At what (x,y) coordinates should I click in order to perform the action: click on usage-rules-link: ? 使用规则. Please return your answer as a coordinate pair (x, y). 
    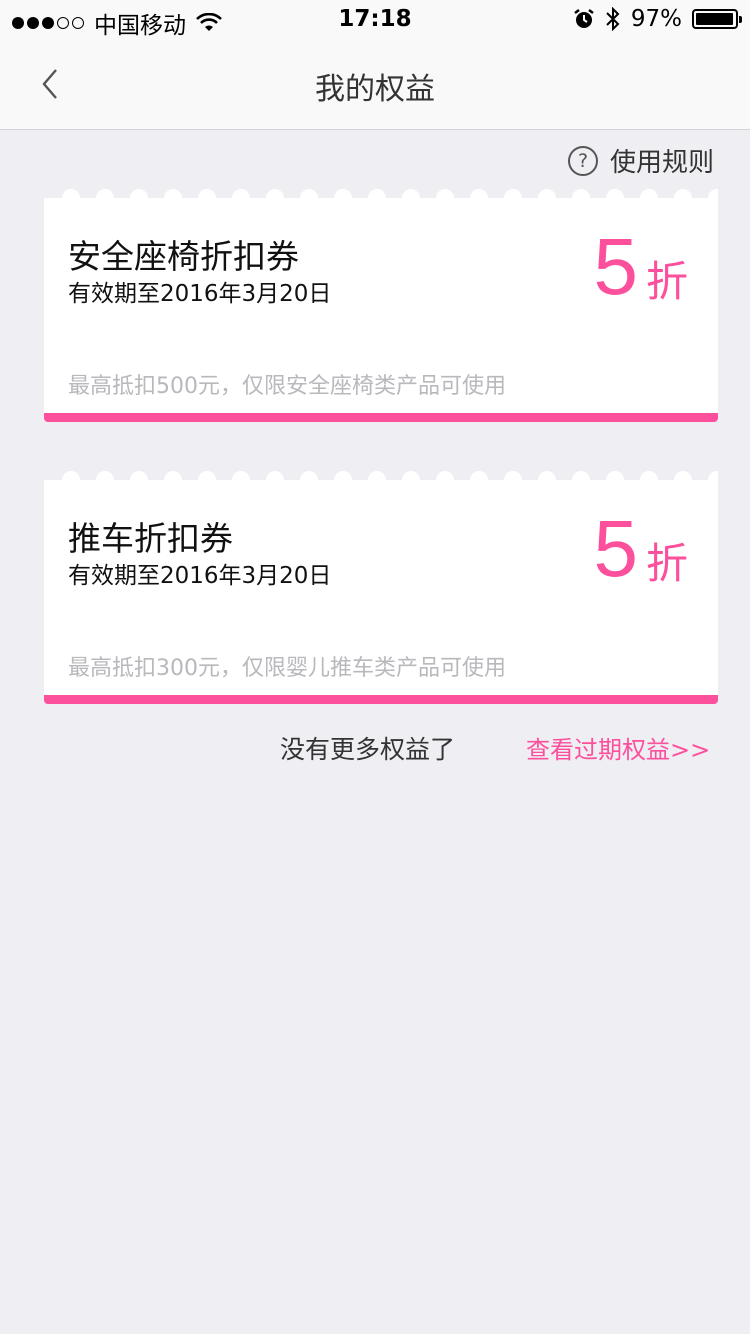
    Looking at the image, I should click on (640, 160).